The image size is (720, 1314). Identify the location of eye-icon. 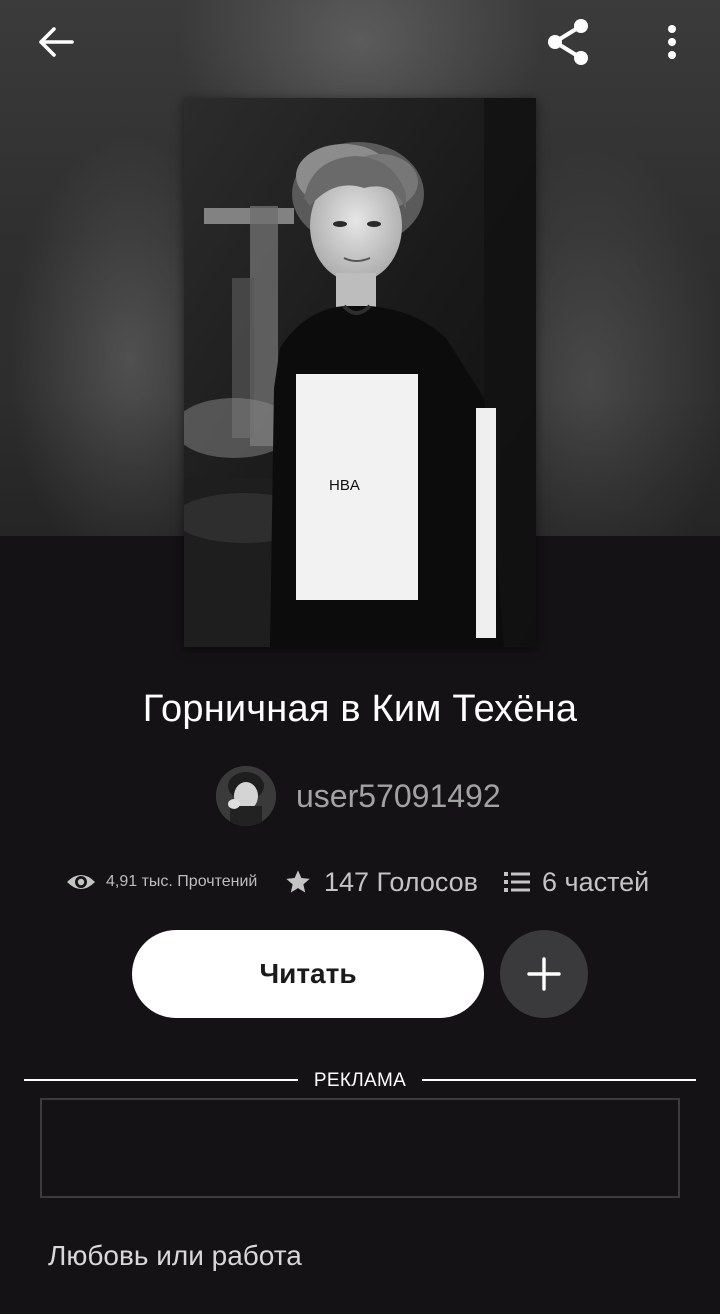
(81, 882).